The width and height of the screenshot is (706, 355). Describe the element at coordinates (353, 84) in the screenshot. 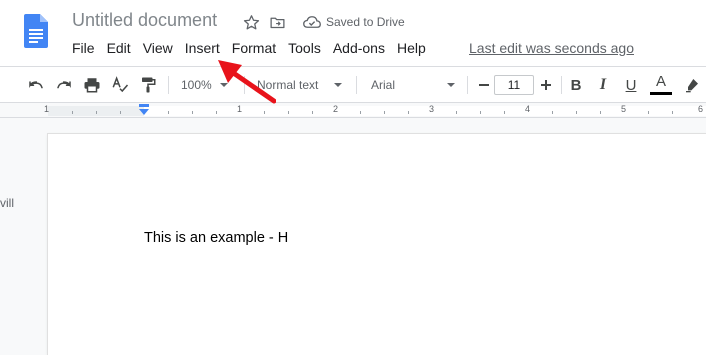

I see `toolbar: 100% Normal text Arial 11 B I U A` at that location.